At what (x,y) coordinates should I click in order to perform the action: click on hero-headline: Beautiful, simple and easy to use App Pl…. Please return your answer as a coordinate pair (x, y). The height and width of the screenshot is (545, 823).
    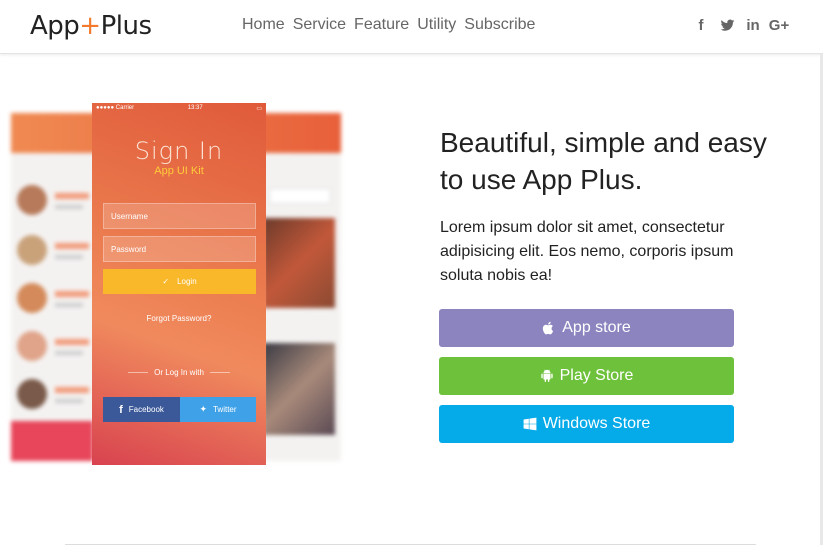
    Looking at the image, I should click on (603, 161).